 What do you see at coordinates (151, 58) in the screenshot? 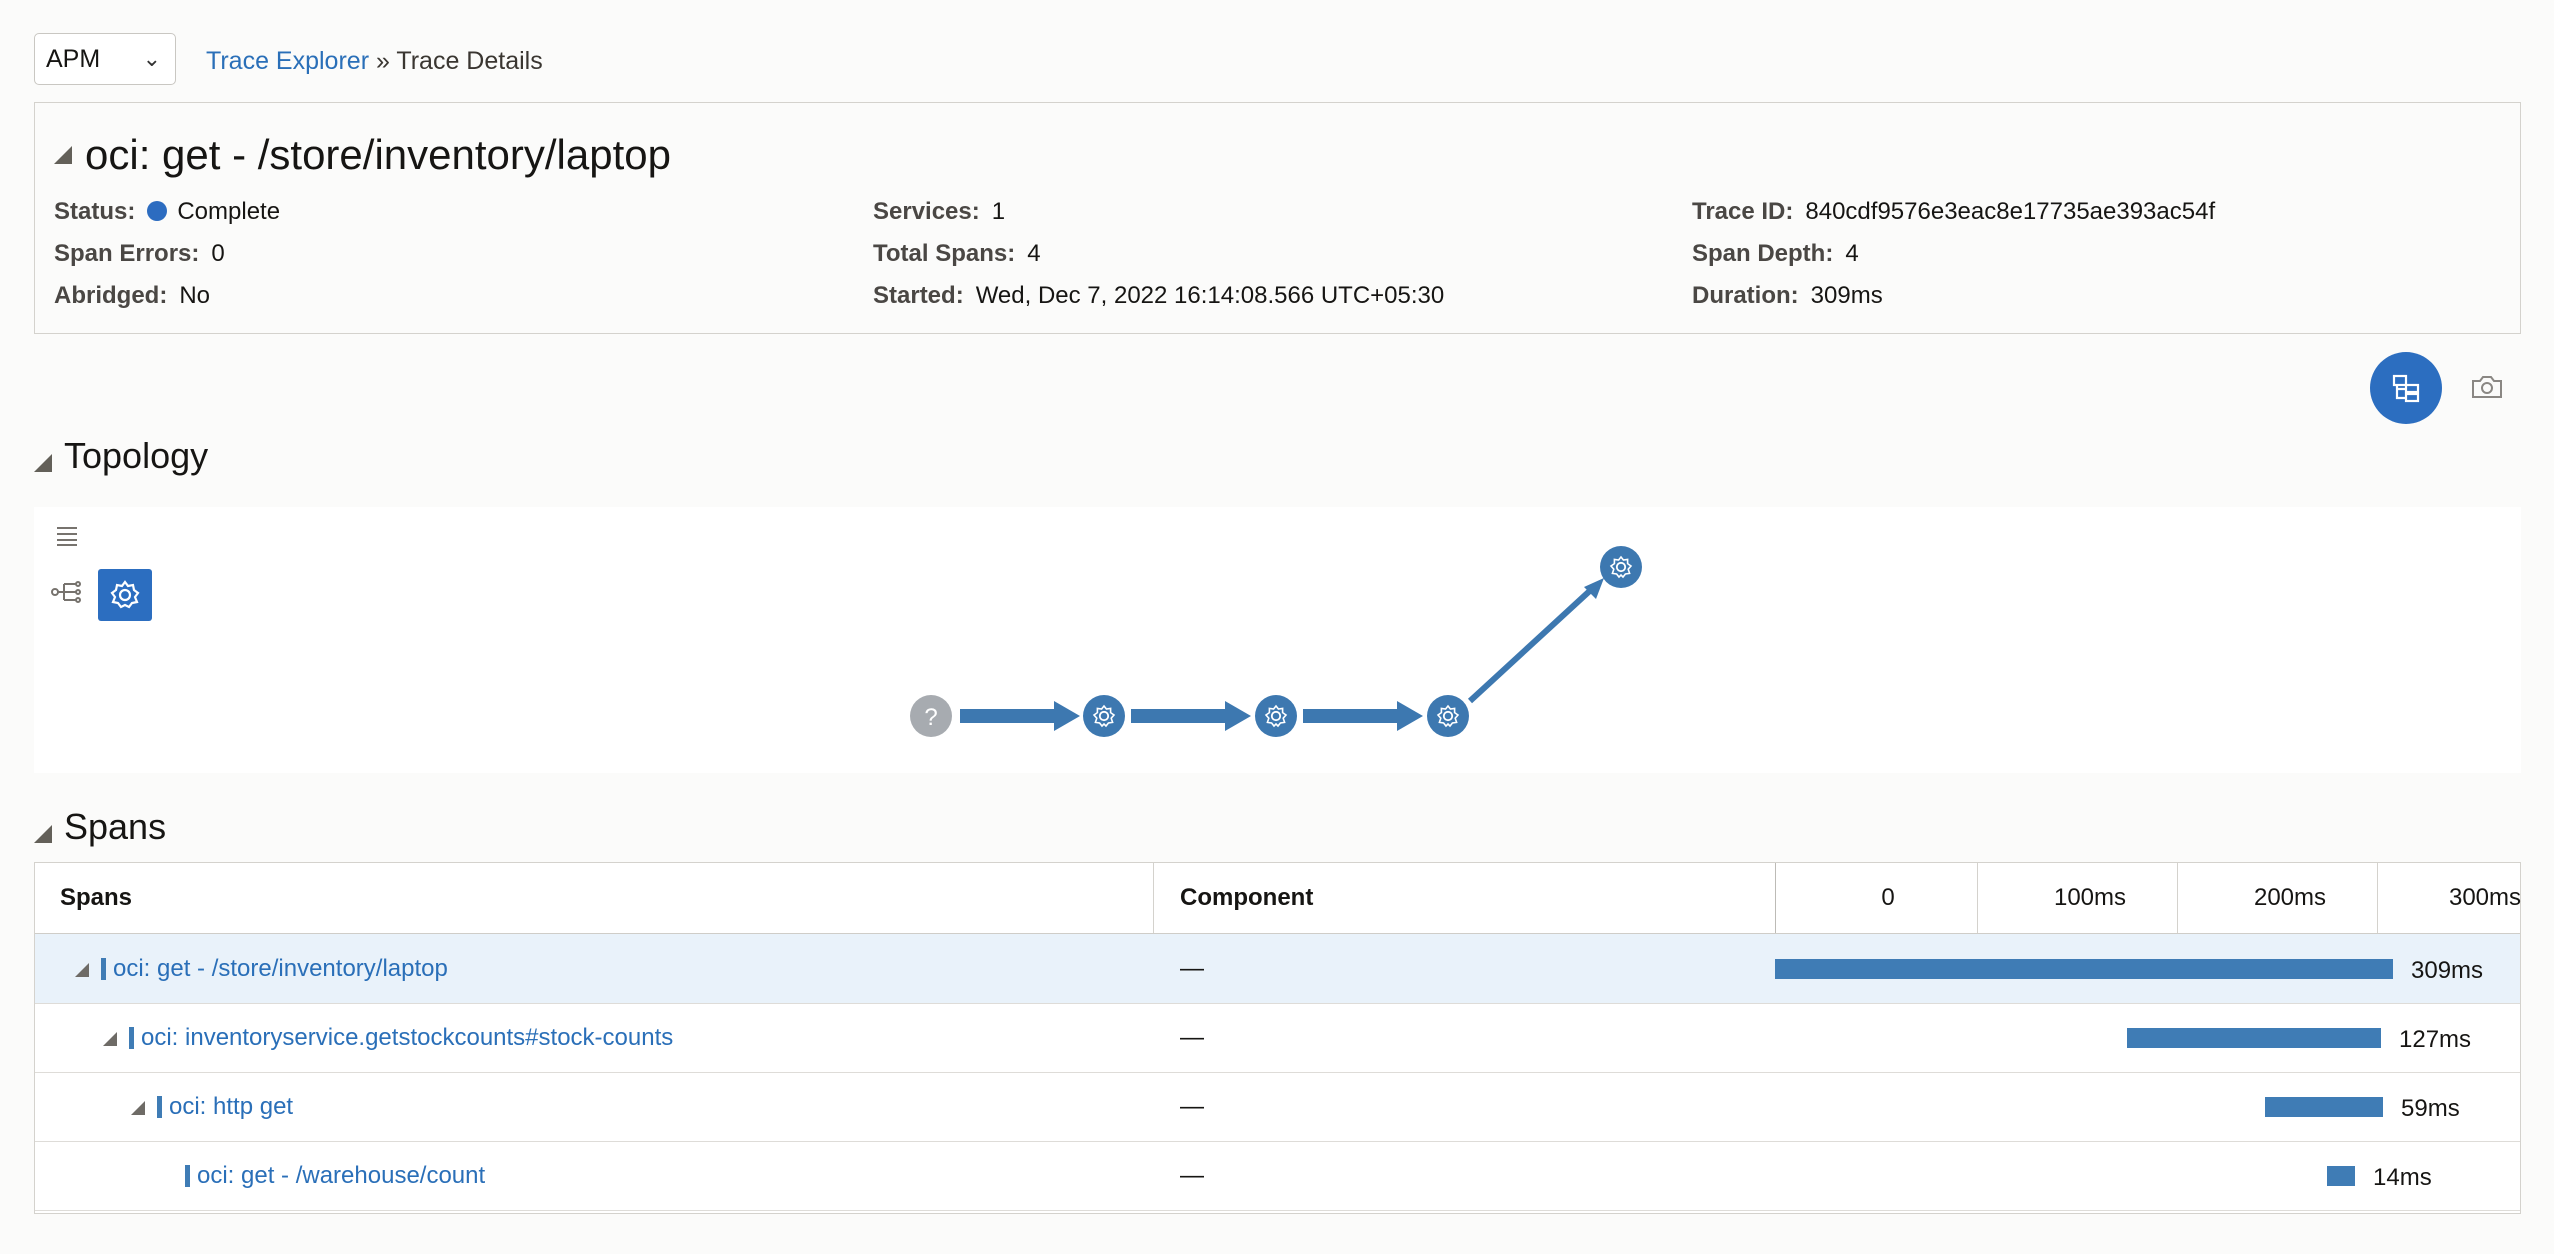
I see `chevron-down-icon: ⌄` at bounding box center [151, 58].